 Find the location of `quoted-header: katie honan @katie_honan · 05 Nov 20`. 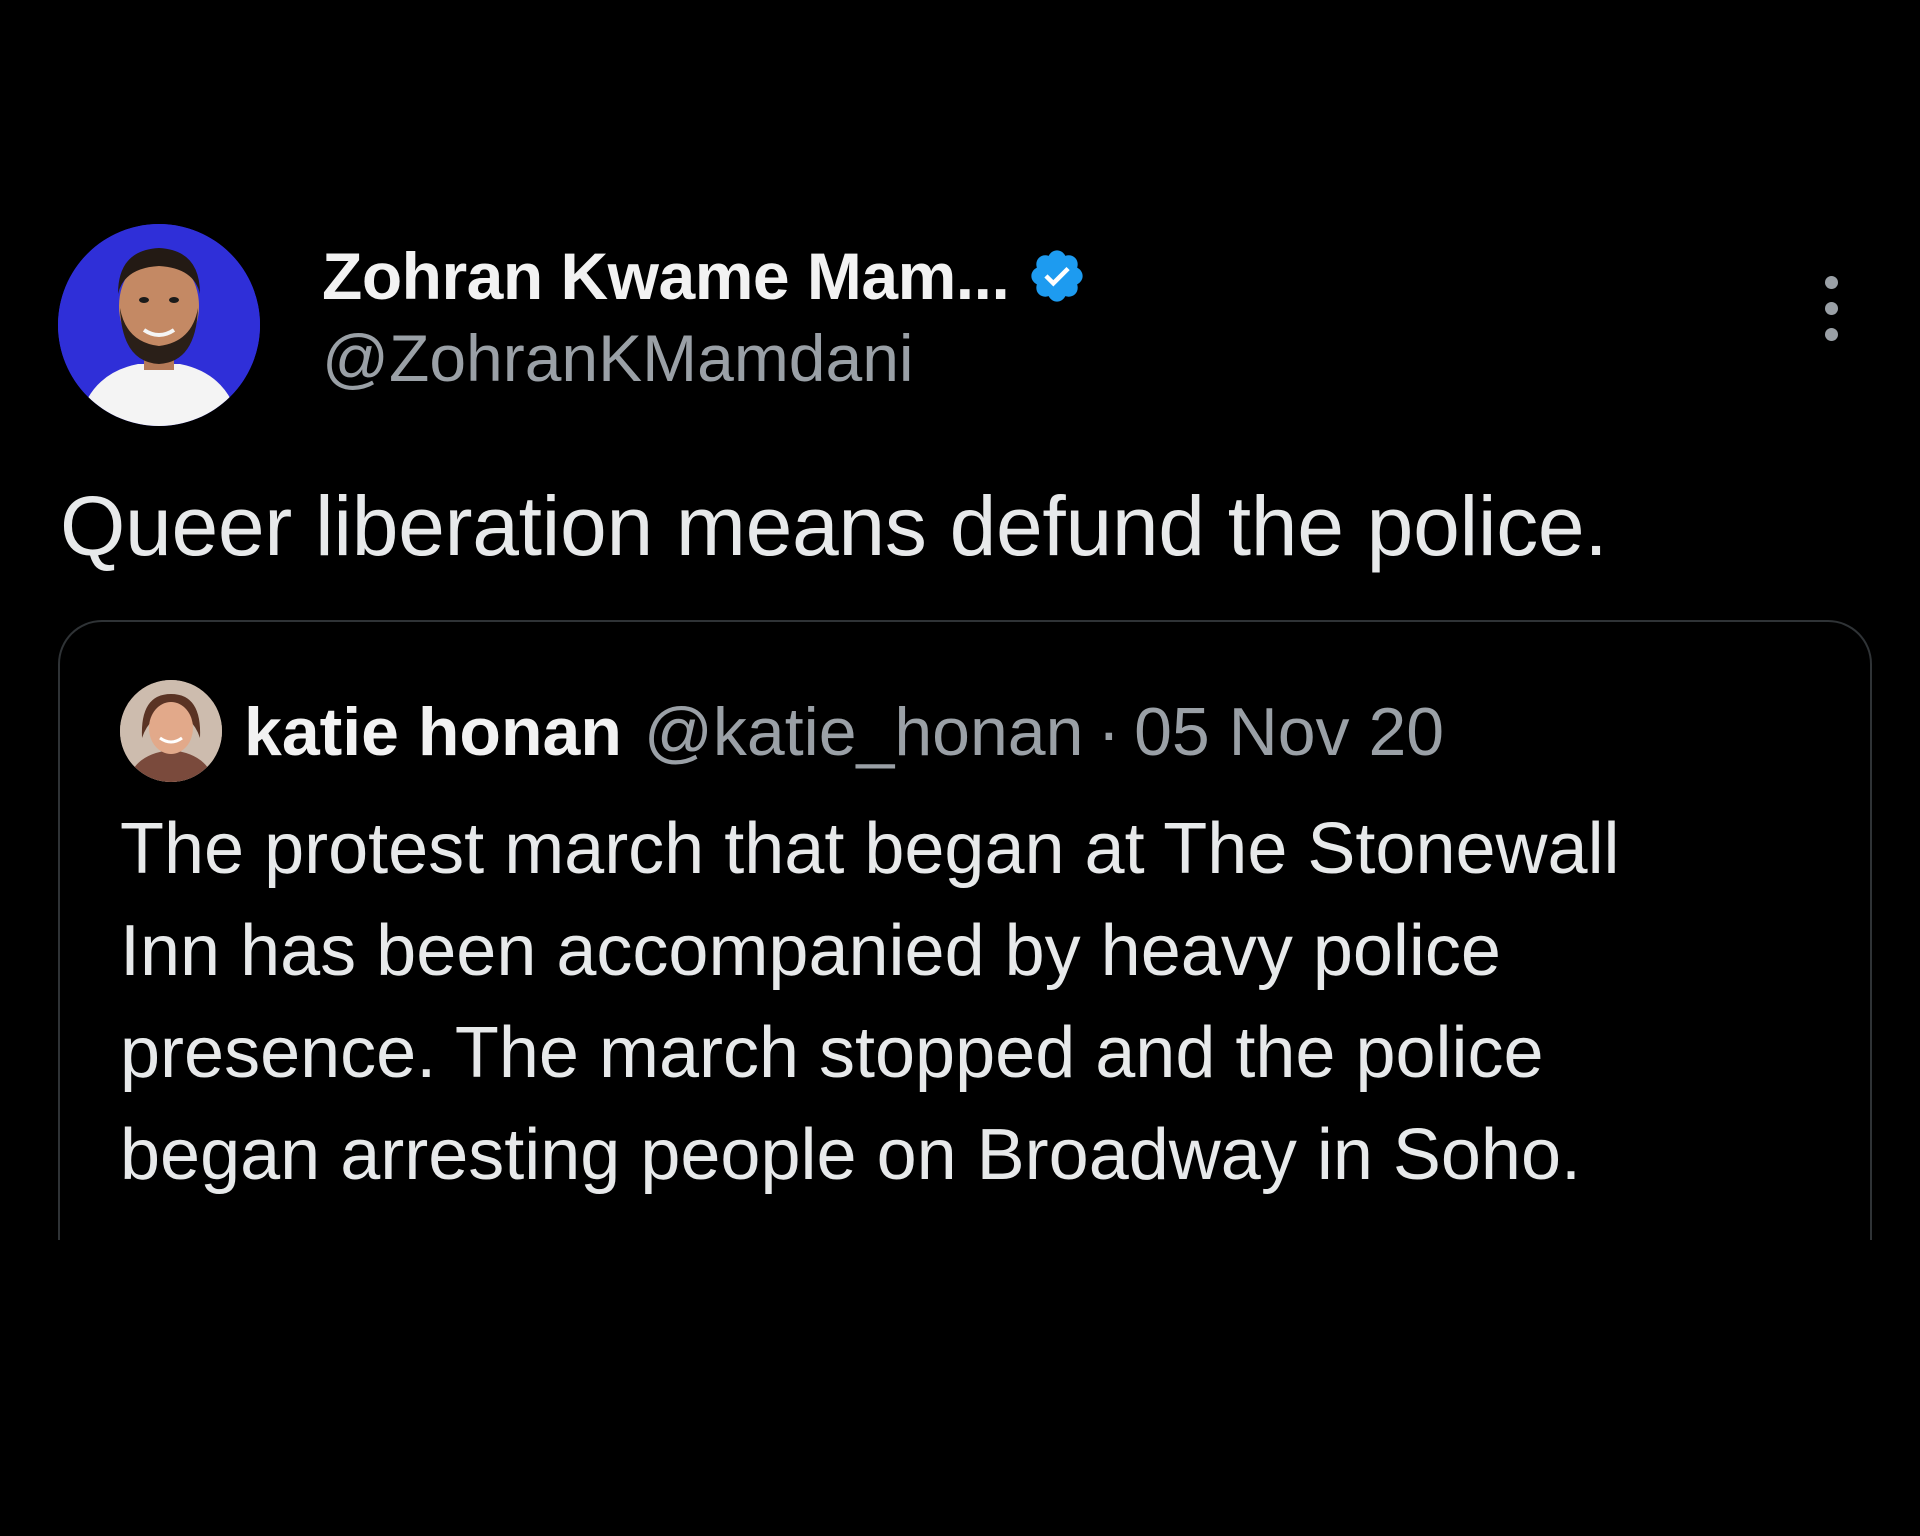

quoted-header: katie honan @katie_honan · 05 Nov 20 is located at coordinates (844, 732).